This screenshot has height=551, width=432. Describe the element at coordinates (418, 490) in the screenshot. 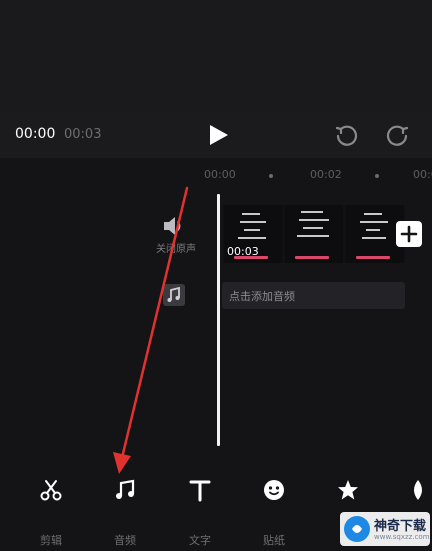

I see `filter-icon` at that location.